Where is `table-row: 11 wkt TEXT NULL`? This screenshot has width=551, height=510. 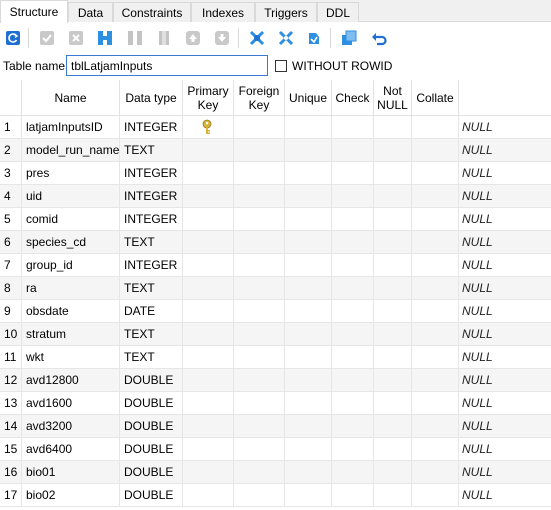 table-row: 11 wkt TEXT NULL is located at coordinates (275, 357).